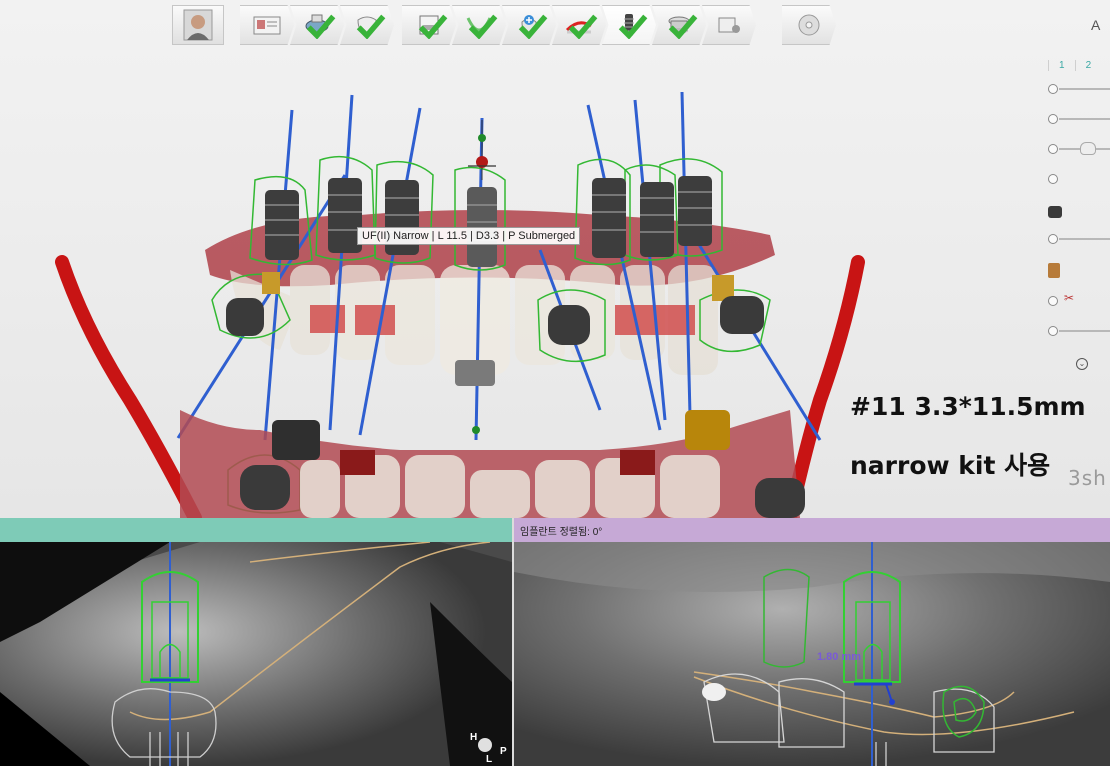 Image resolution: width=1110 pixels, height=766 pixels. What do you see at coordinates (1069, 298) in the screenshot?
I see `scissors-icon: ✂` at bounding box center [1069, 298].